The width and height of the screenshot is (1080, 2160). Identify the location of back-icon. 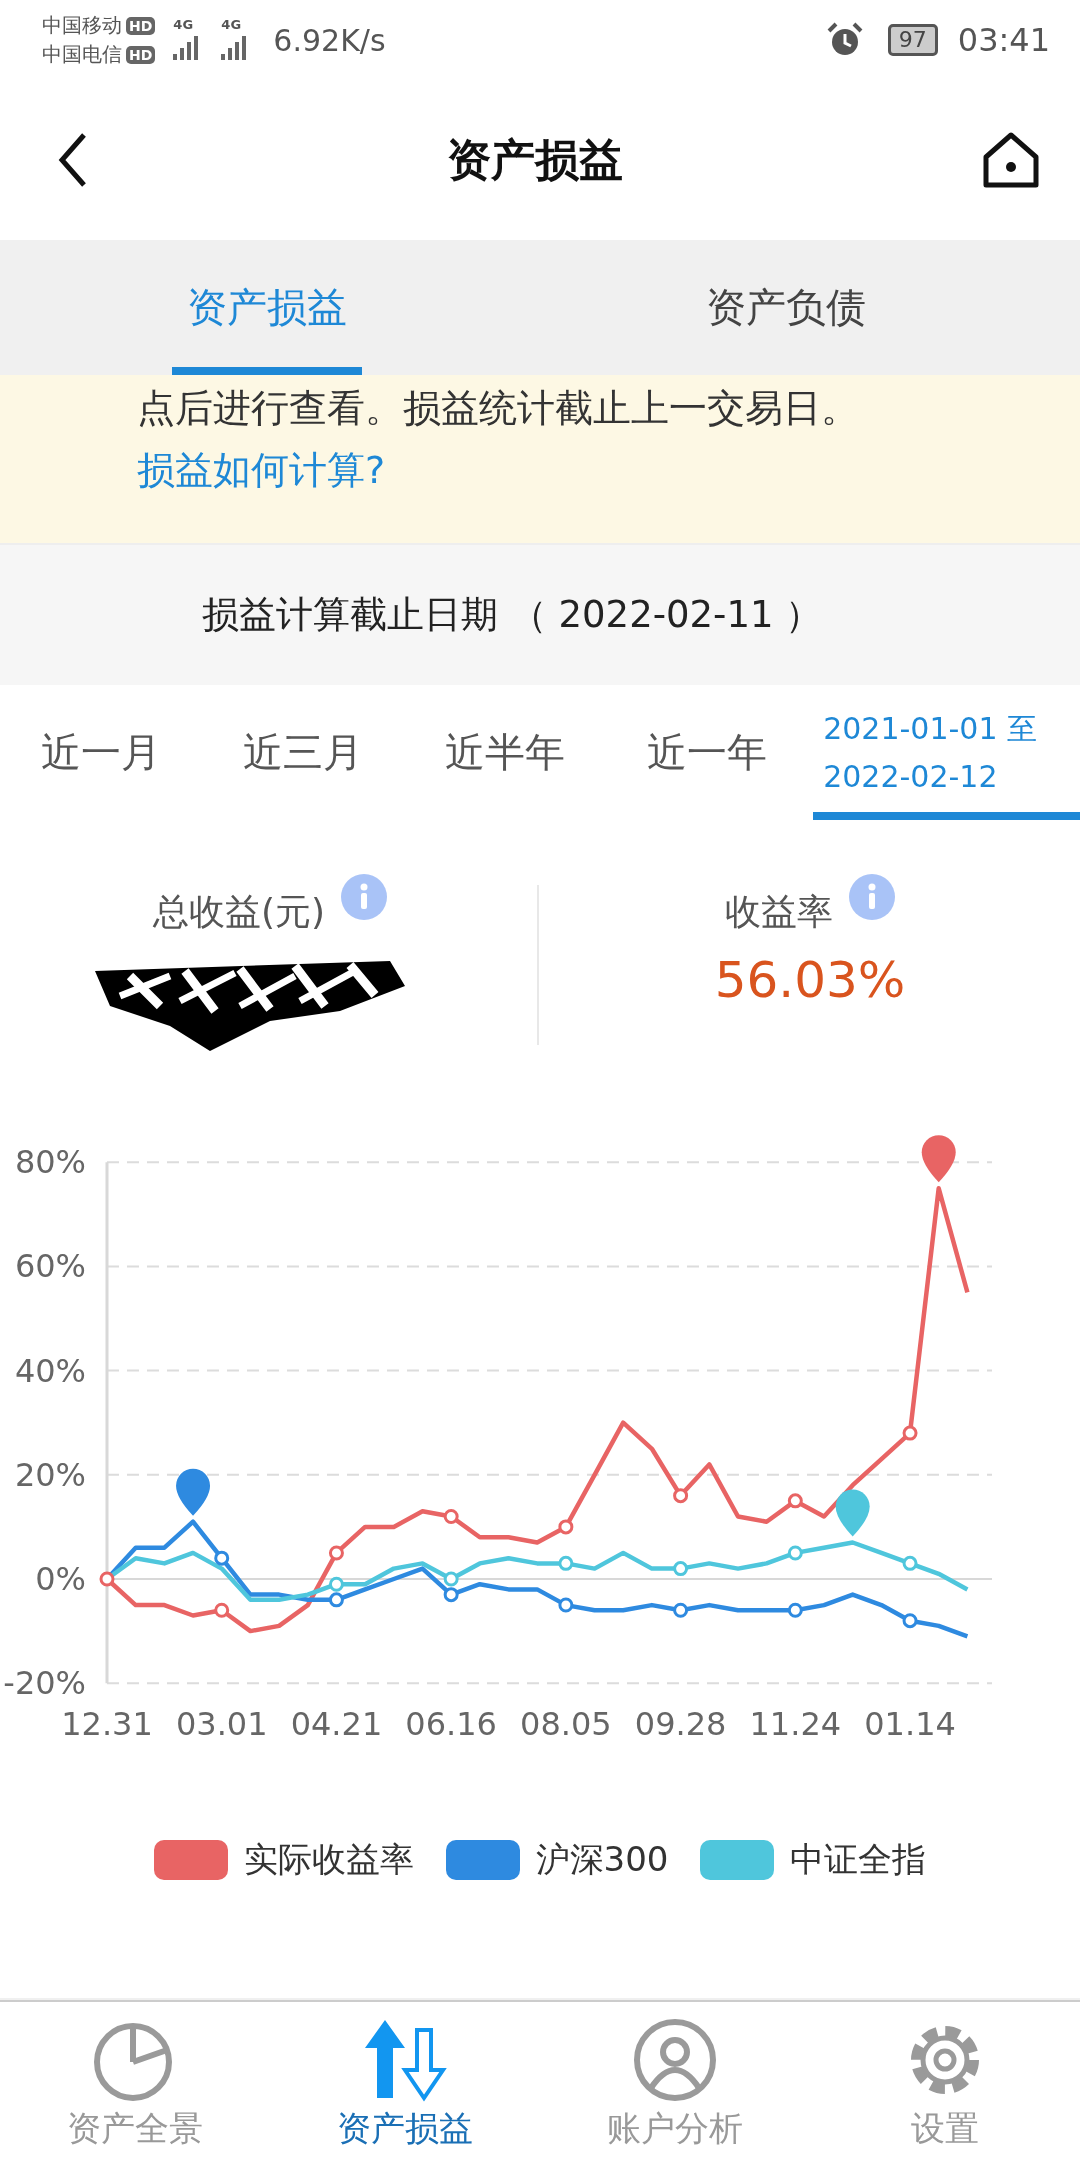
(73, 160).